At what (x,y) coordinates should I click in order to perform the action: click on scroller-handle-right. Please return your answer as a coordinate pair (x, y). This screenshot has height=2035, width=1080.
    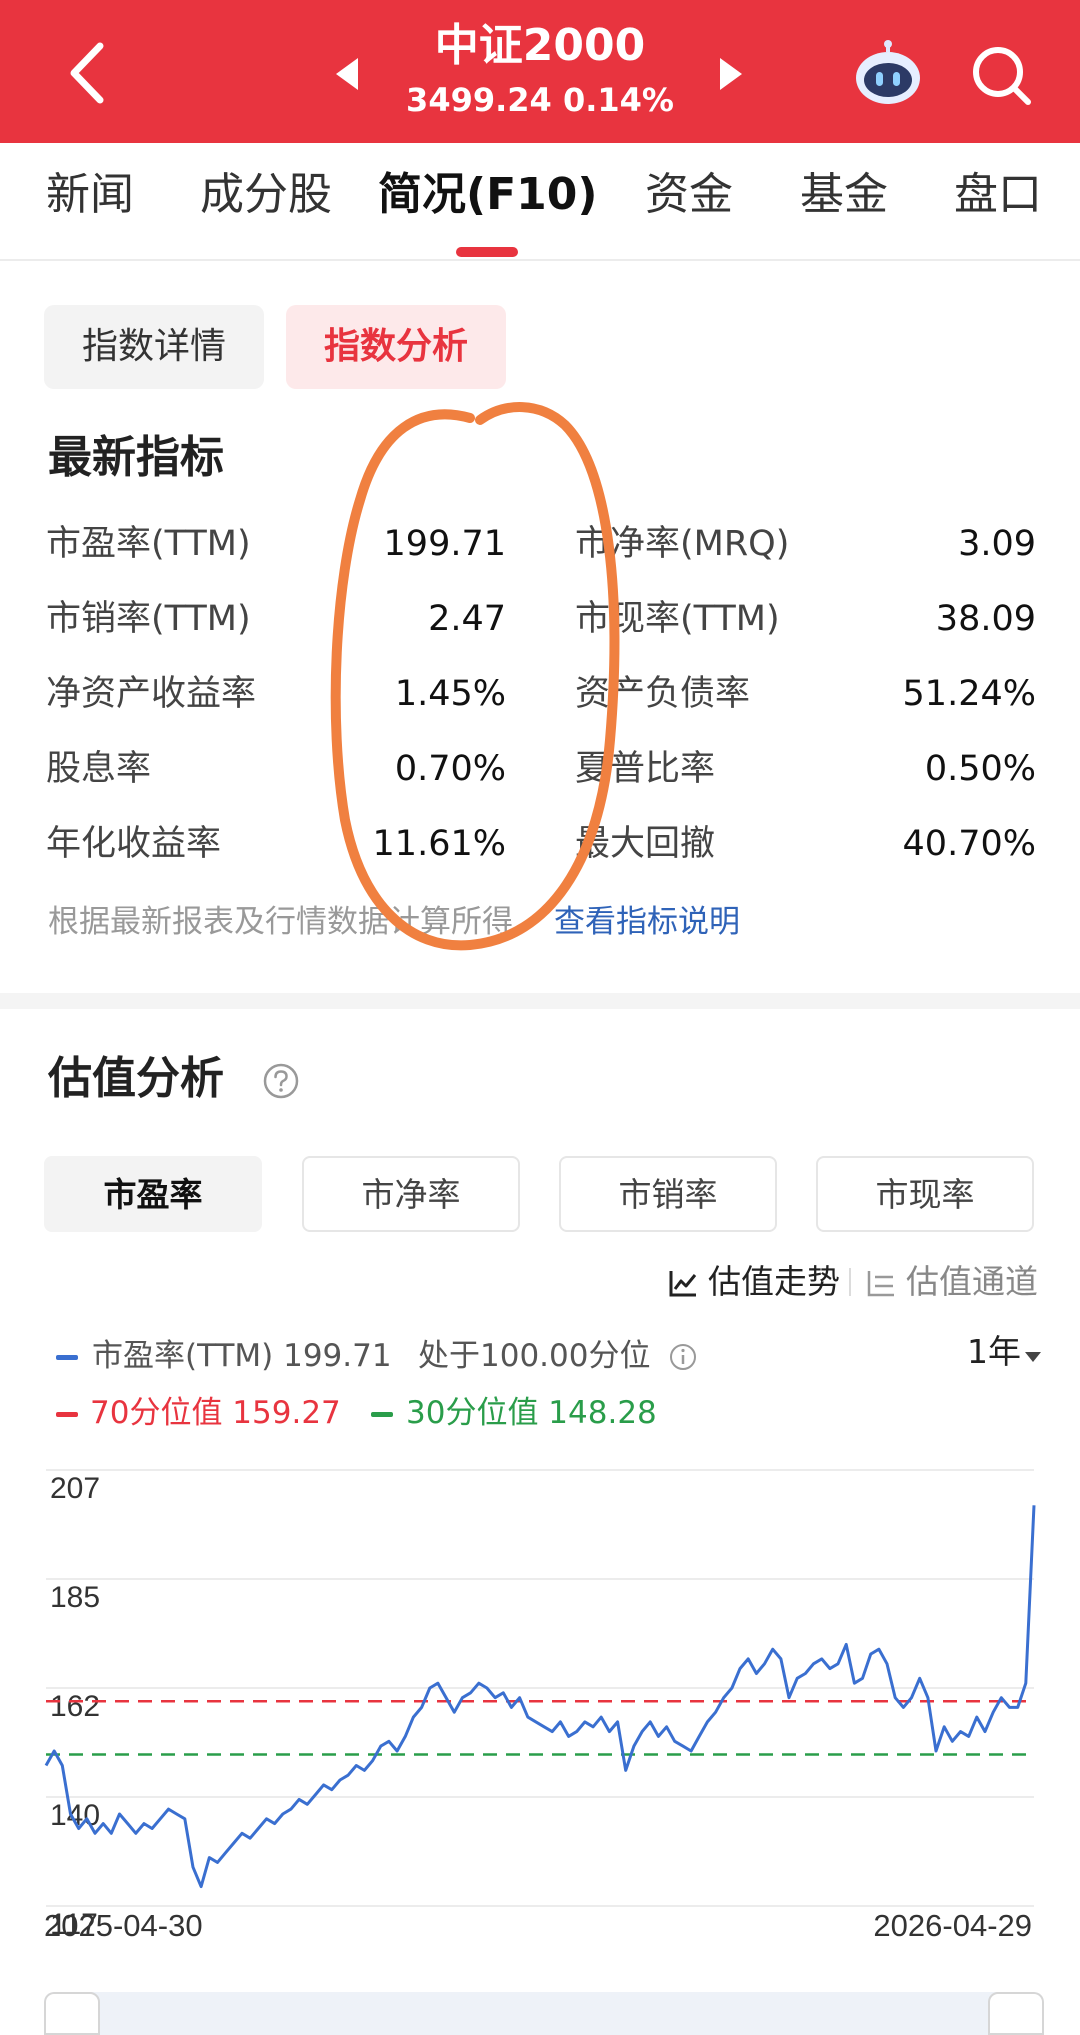
    Looking at the image, I should click on (1016, 2013).